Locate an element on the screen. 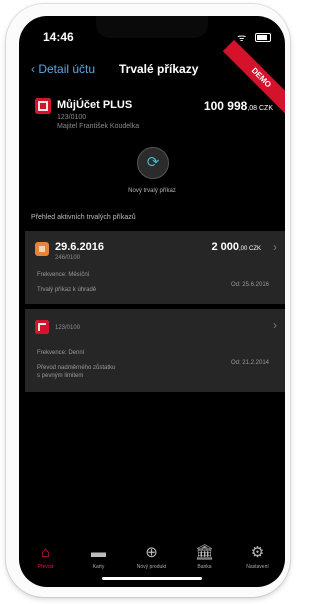 Image resolution: width=320 pixels, height=604 pixels. notch is located at coordinates (152, 27).